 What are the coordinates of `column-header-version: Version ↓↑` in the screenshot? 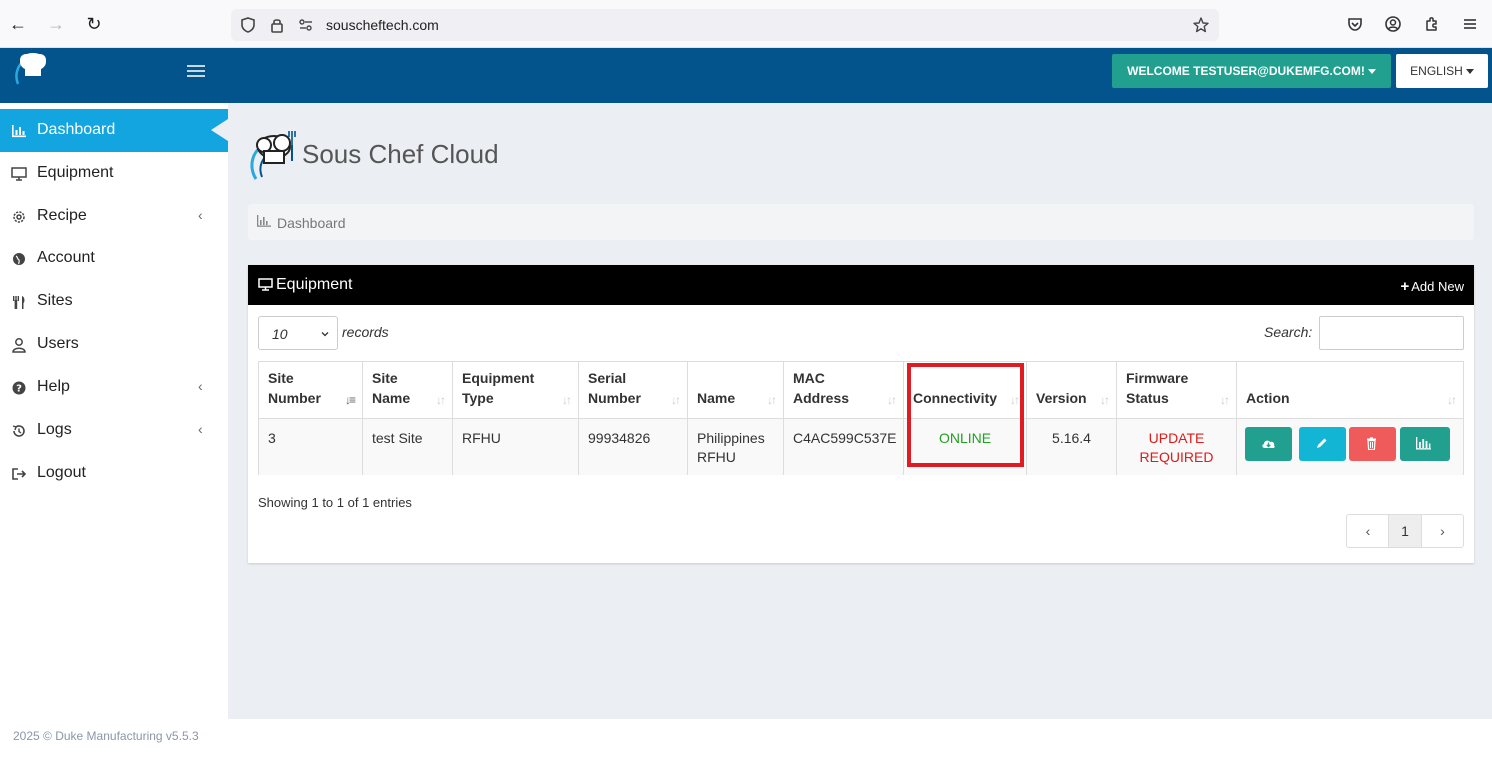 It's located at (1072, 390).